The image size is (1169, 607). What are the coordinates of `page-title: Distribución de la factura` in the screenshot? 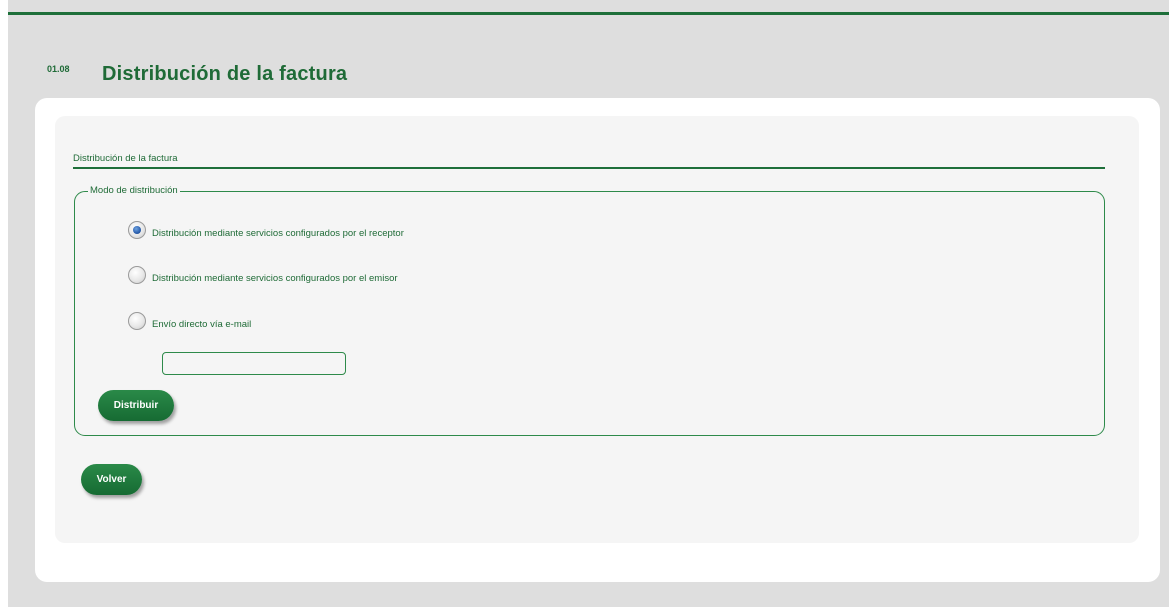 It's located at (225, 74).